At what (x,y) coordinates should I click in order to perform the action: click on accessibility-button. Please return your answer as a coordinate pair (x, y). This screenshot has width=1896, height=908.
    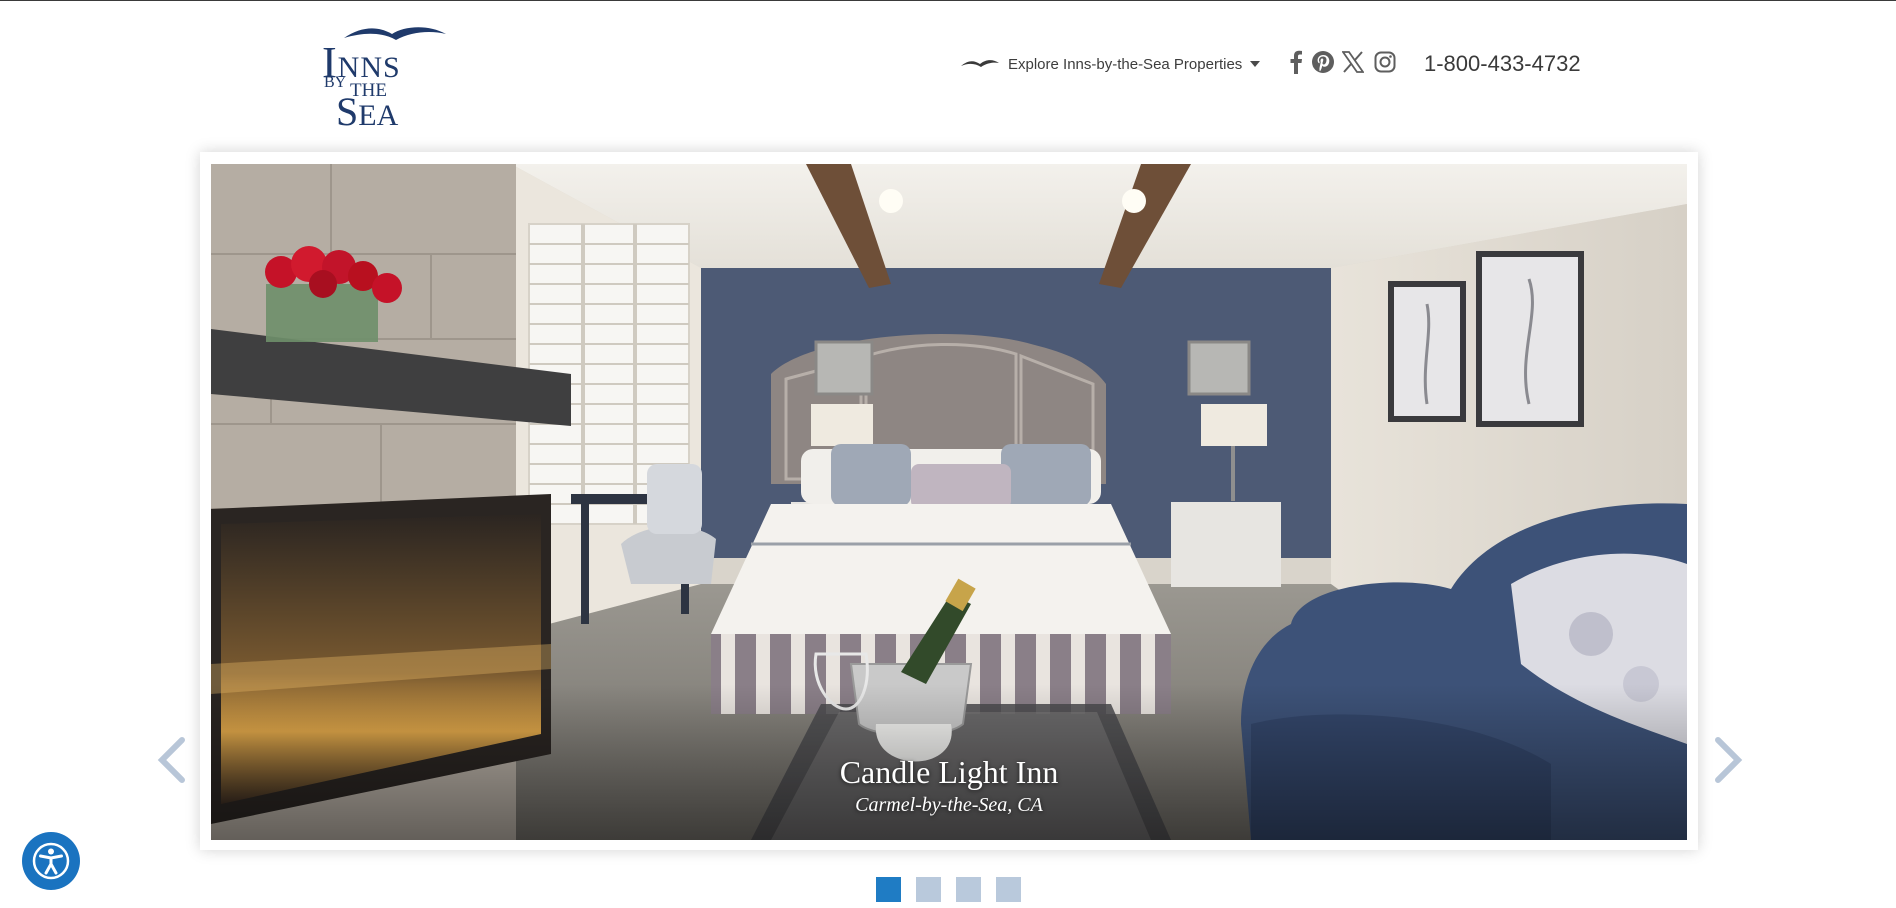
    Looking at the image, I should click on (51, 861).